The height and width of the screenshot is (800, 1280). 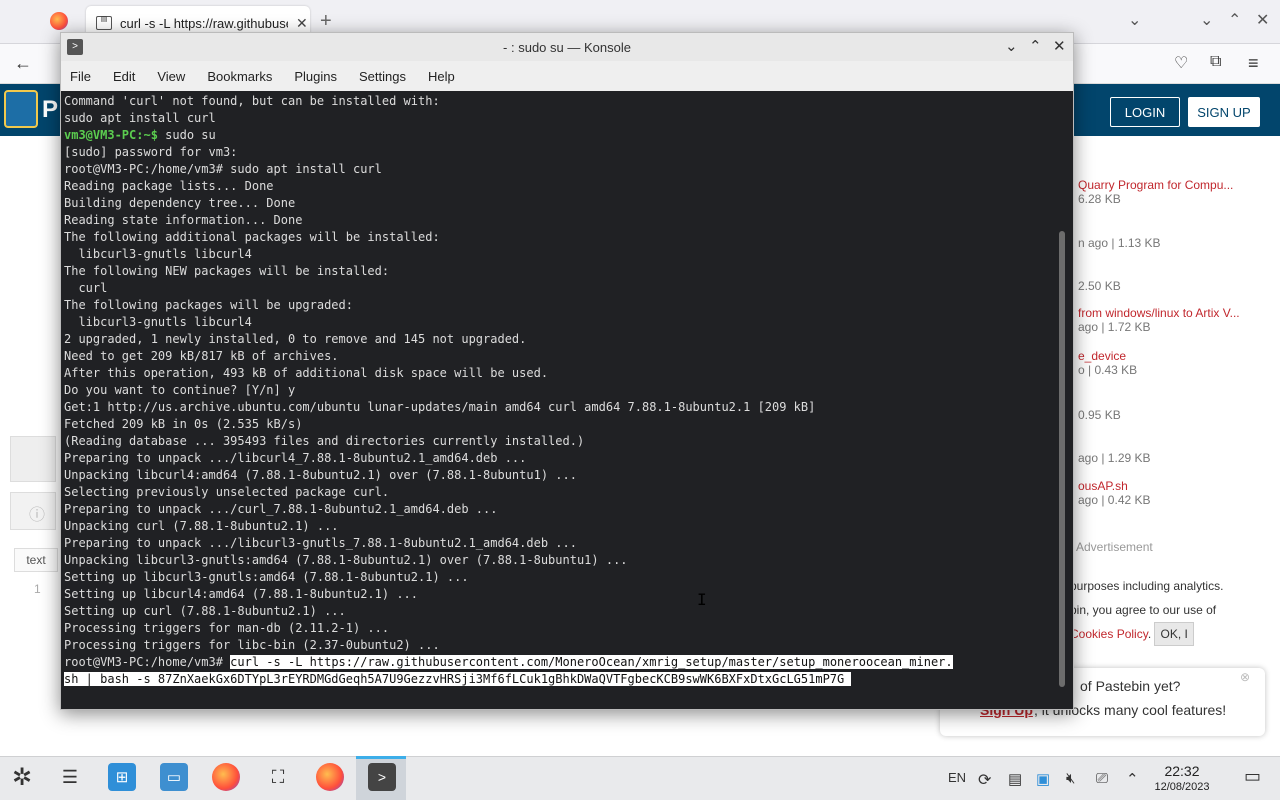 I want to click on terminal-line: Reading package lists... Done, so click(x=559, y=186).